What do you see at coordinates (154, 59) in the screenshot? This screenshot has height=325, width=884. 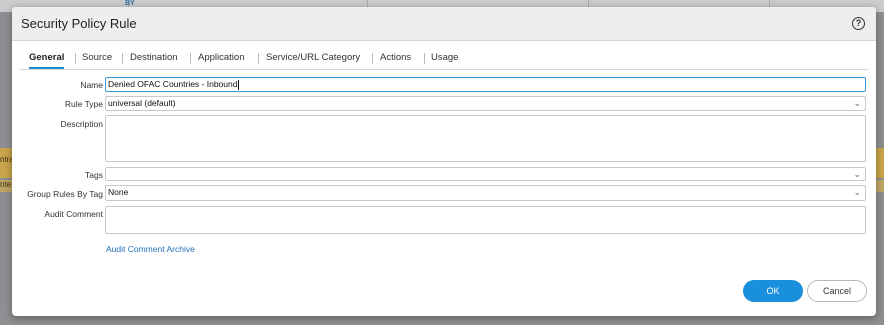 I see `tab-destination: Destination` at bounding box center [154, 59].